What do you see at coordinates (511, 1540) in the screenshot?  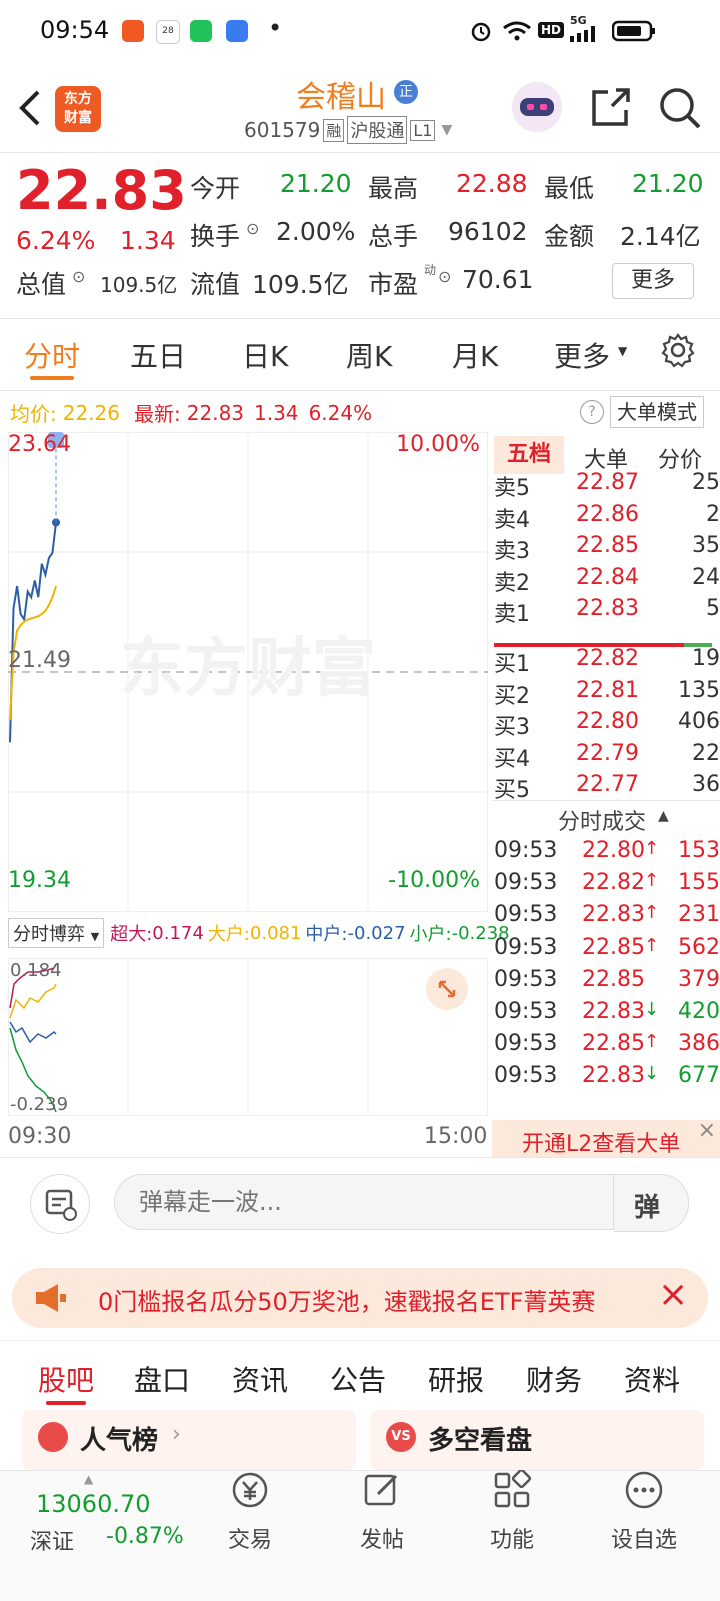 I see `nav-functions-label: 功能` at bounding box center [511, 1540].